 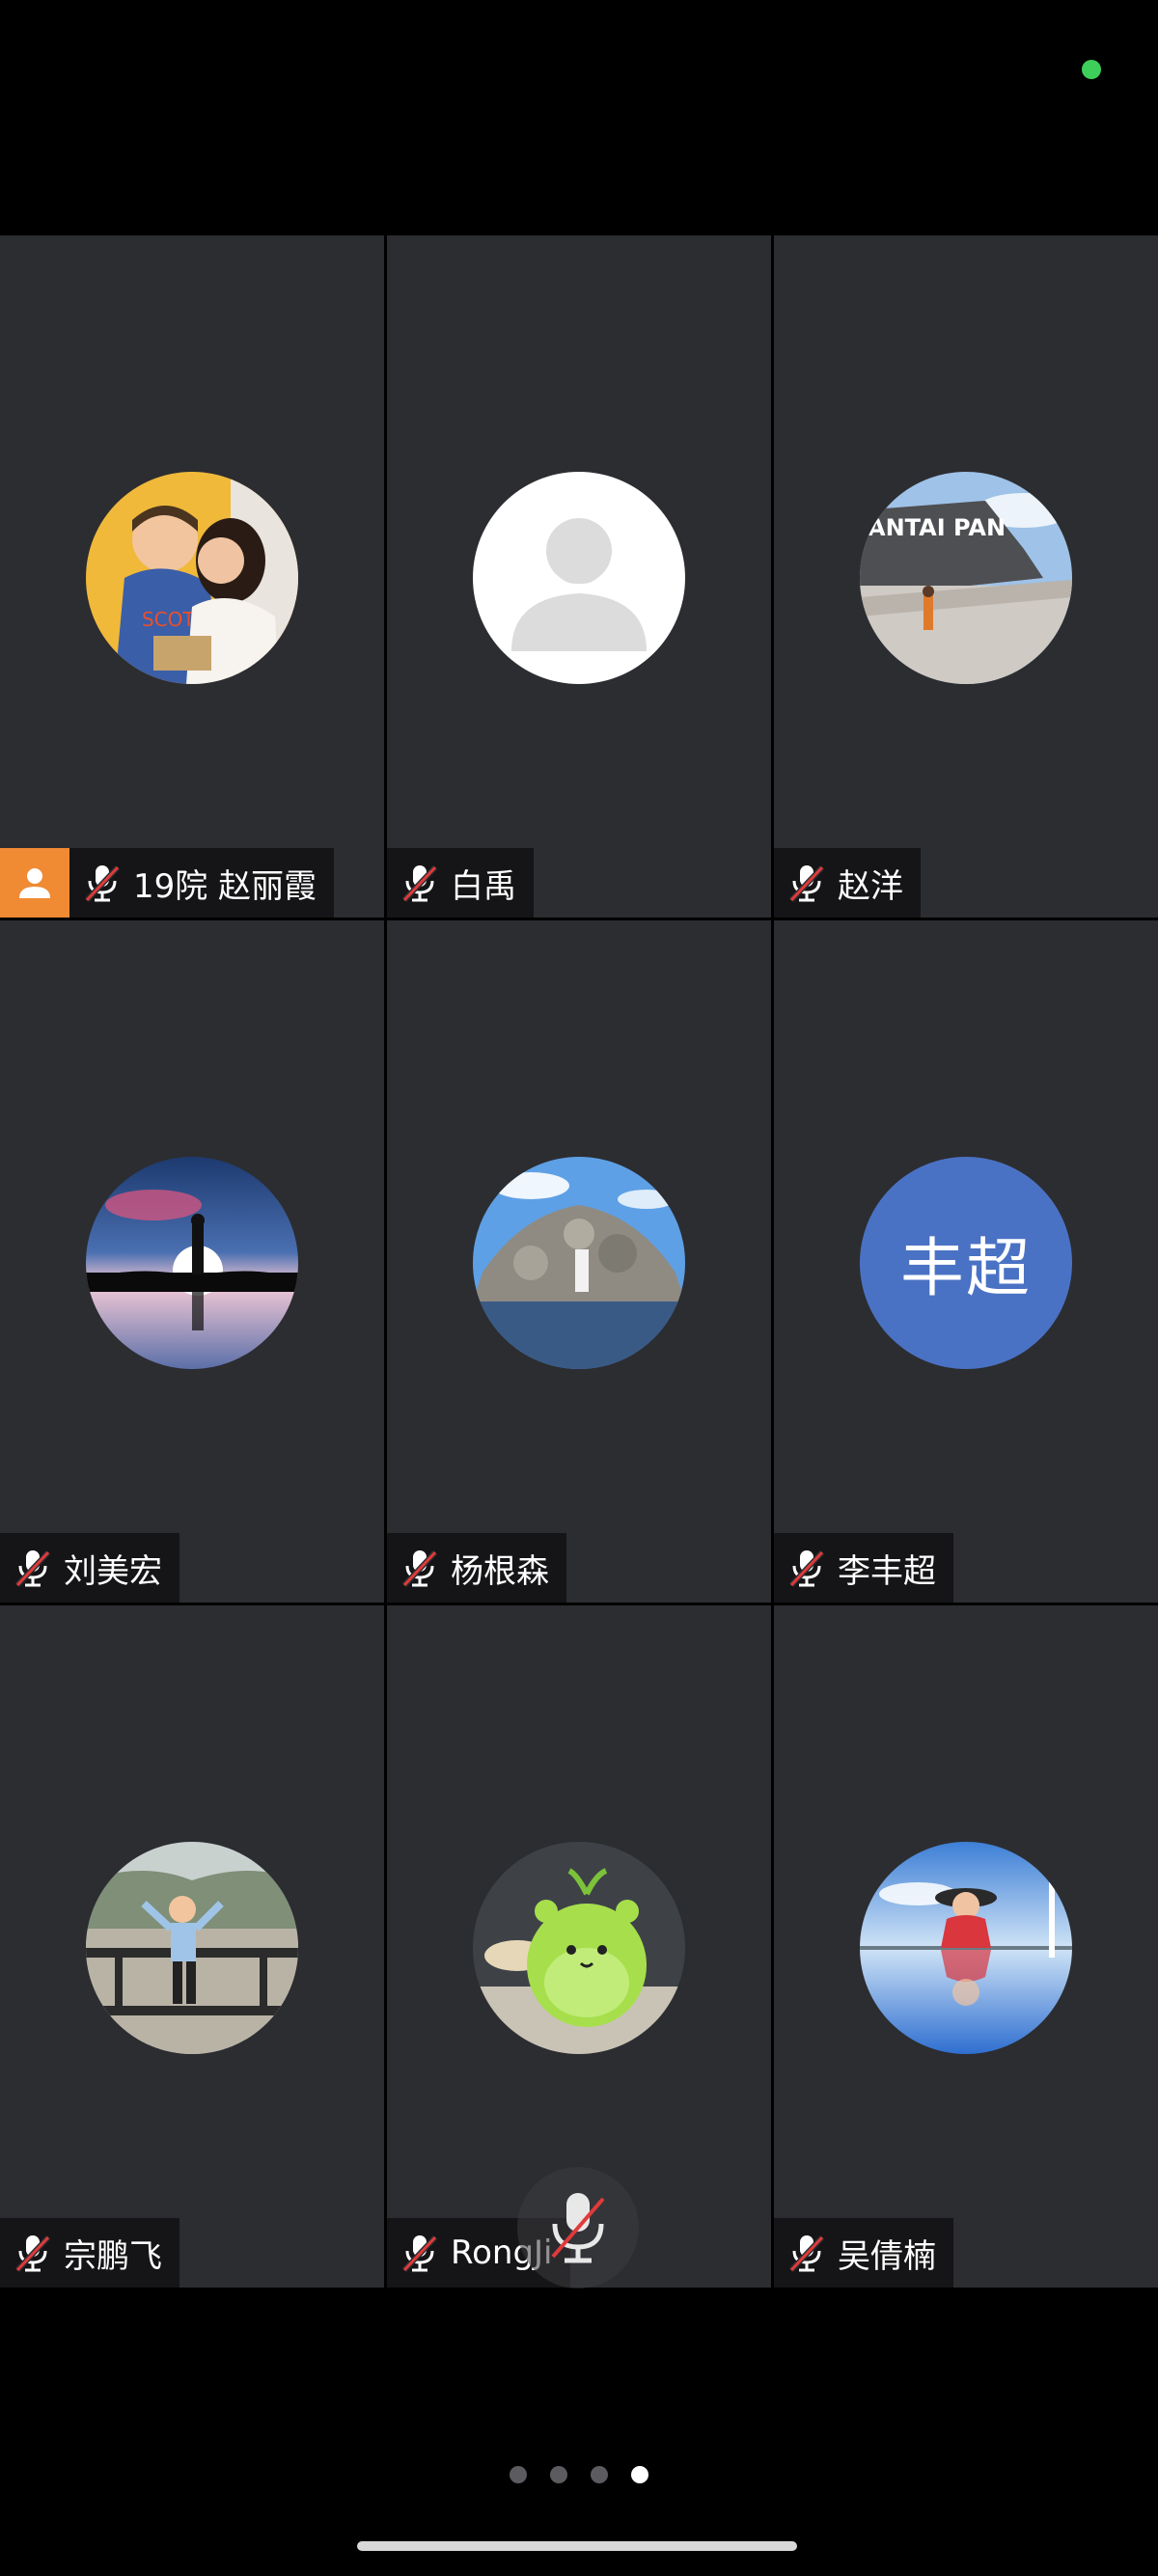 I want to click on default-person-avatar, so click(x=579, y=578).